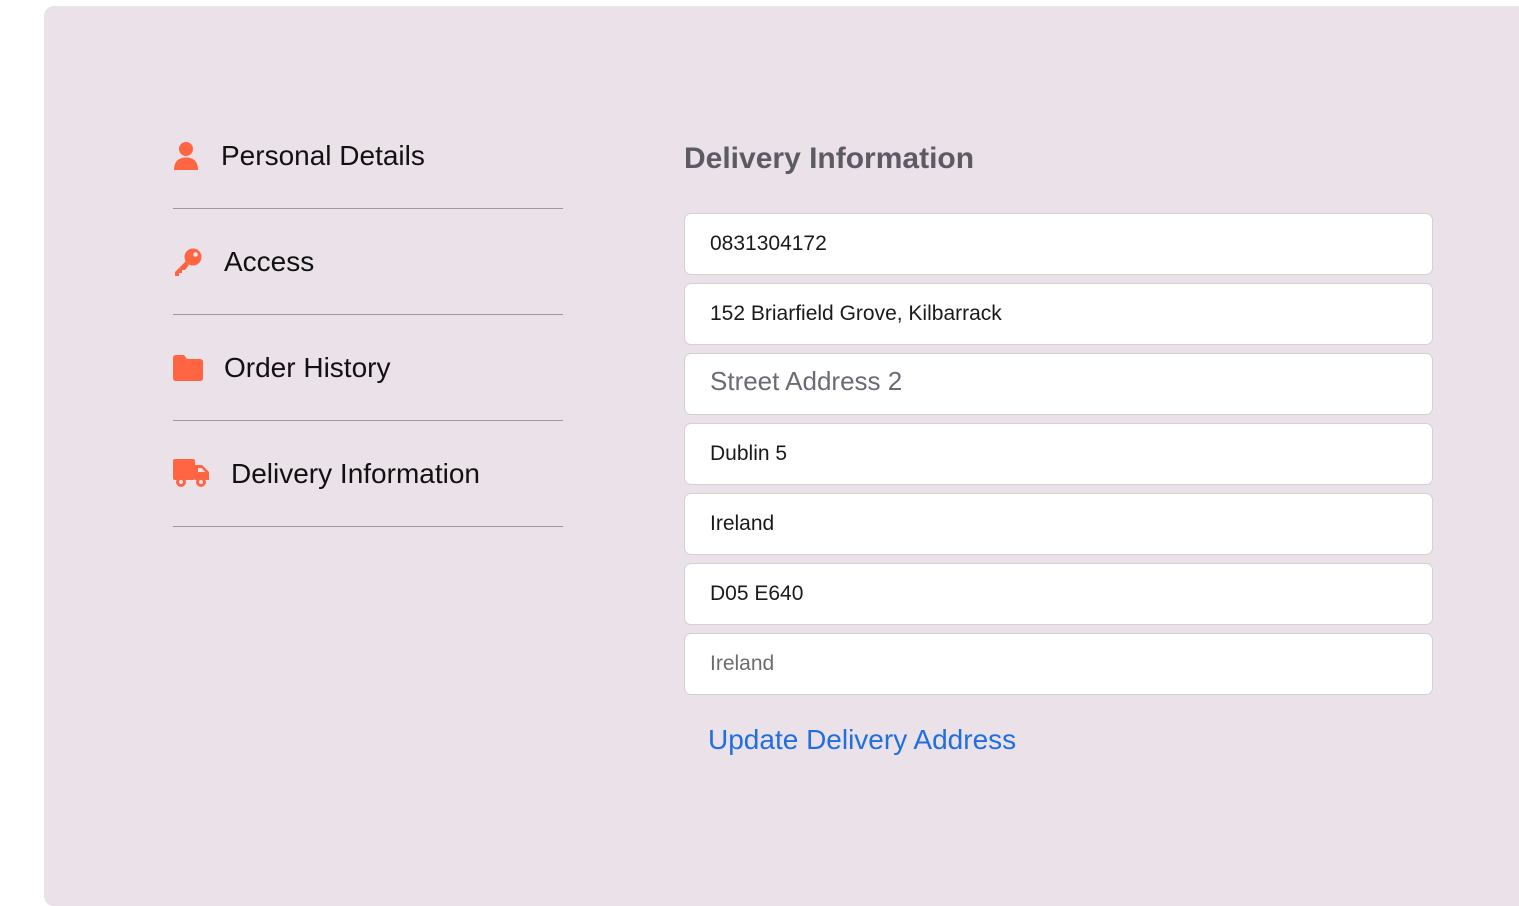 The width and height of the screenshot is (1519, 906). Describe the element at coordinates (188, 367) in the screenshot. I see `folder-icon` at that location.